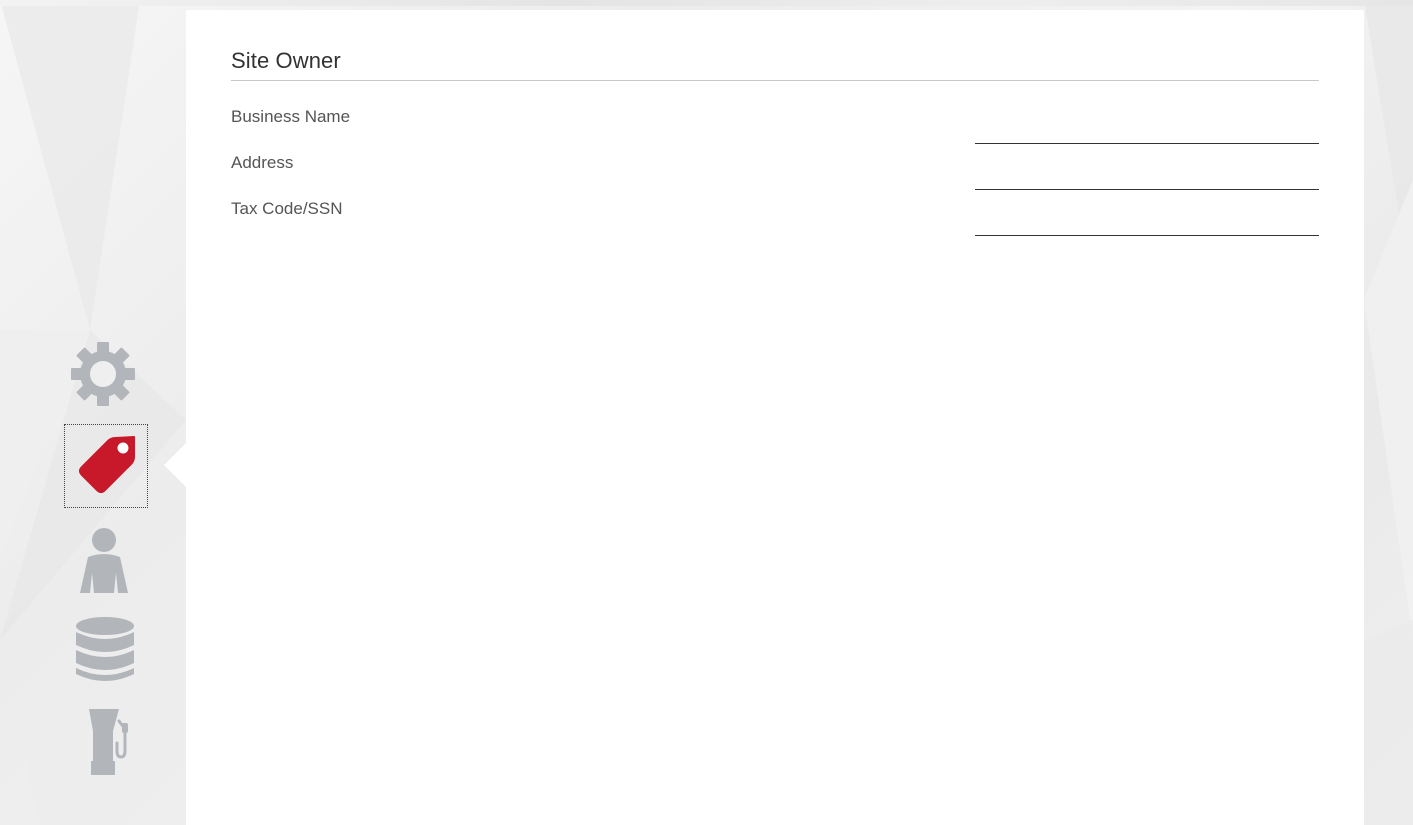 The image size is (1413, 825). What do you see at coordinates (775, 219) in the screenshot?
I see `form-row-tax-code: Tax Code/SSN` at bounding box center [775, 219].